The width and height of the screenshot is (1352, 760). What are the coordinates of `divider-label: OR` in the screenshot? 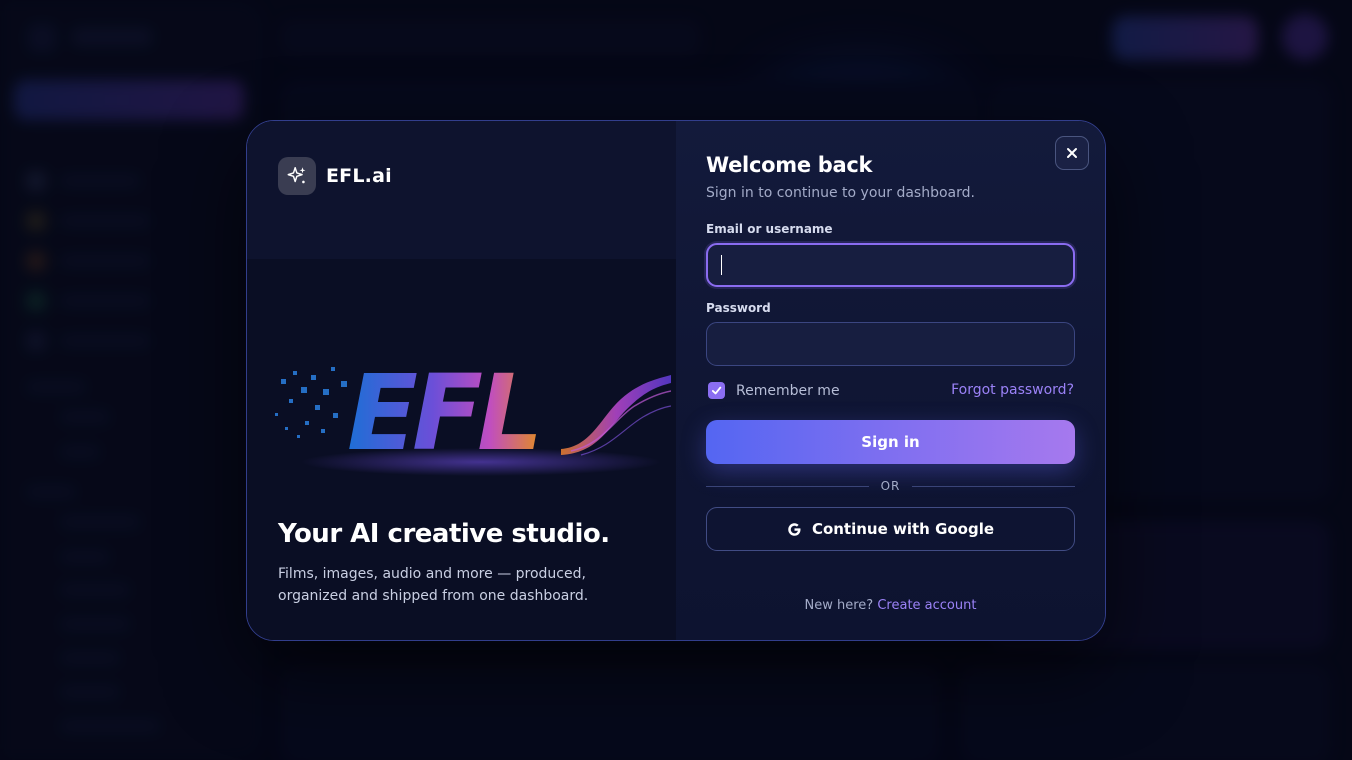 It's located at (890, 486).